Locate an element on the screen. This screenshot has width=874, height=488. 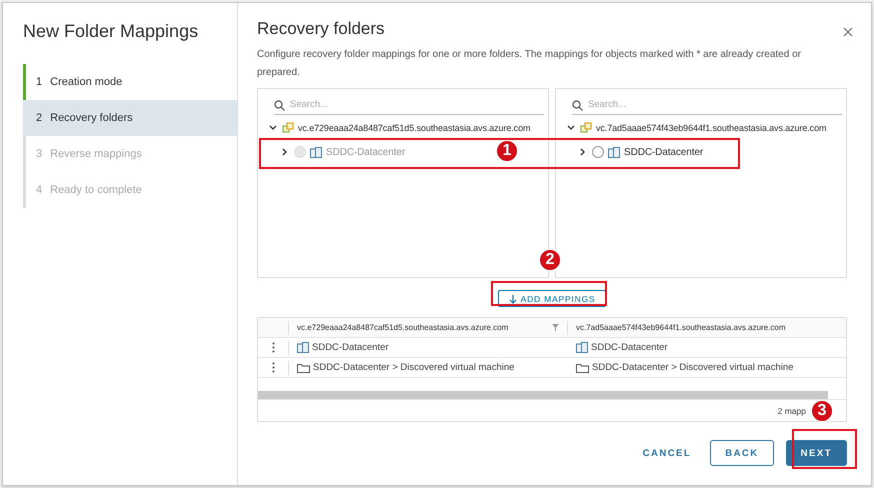
close-icon is located at coordinates (848, 32).